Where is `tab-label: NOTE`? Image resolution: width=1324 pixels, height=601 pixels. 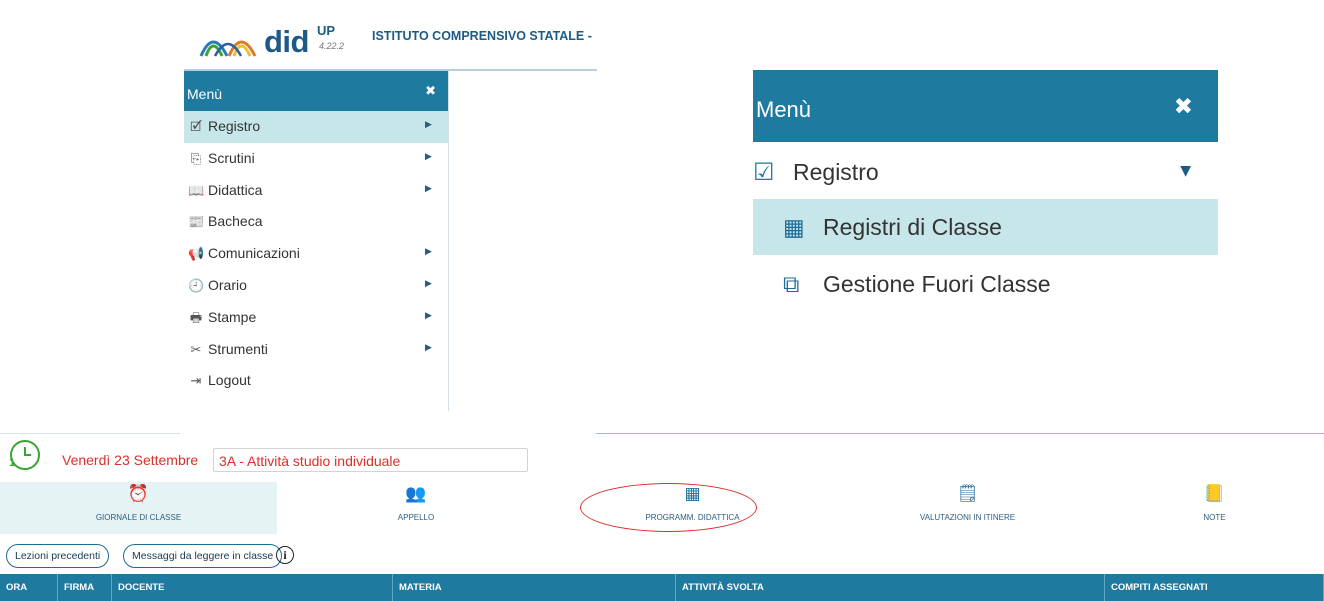
tab-label: NOTE is located at coordinates (1214, 517).